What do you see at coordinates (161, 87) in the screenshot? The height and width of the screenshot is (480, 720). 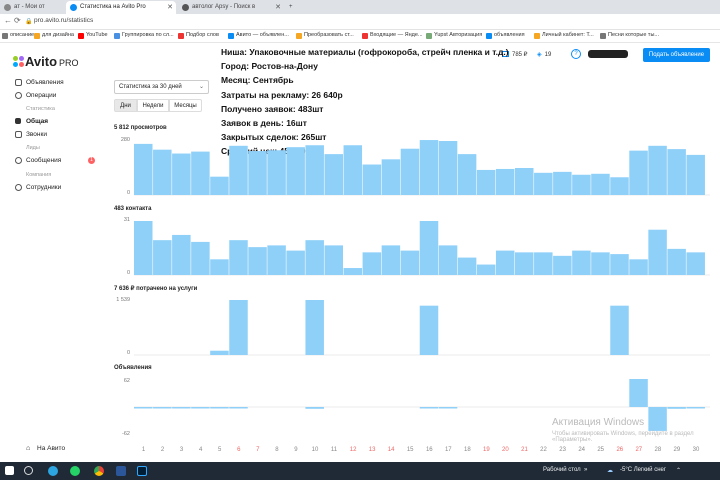 I see `period-select: Статистика за 30 дней ⌄` at bounding box center [161, 87].